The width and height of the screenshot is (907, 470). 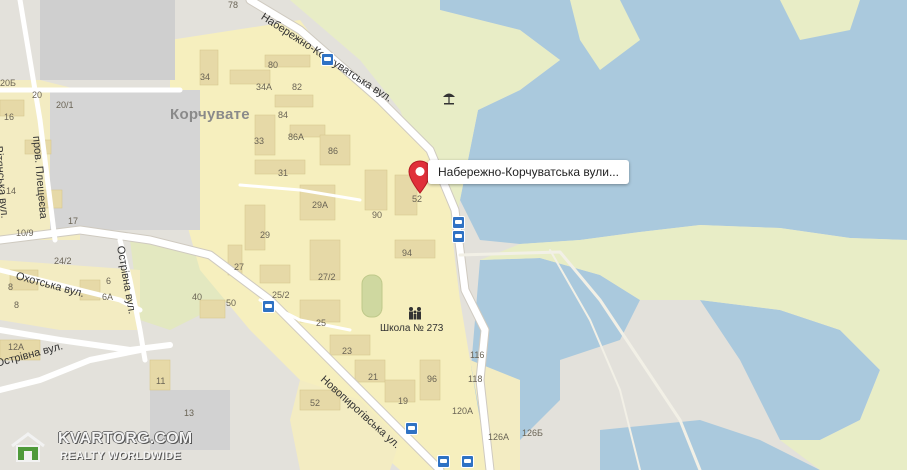 I want to click on house-number: 34А, so click(x=264, y=87).